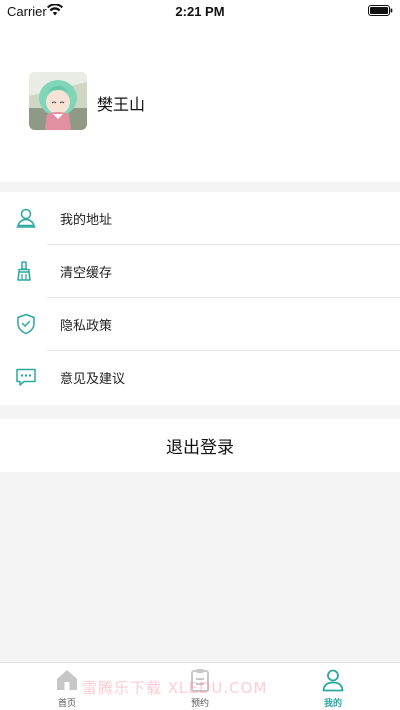  What do you see at coordinates (86, 273) in the screenshot?
I see `menu-item-label: 清空缓存` at bounding box center [86, 273].